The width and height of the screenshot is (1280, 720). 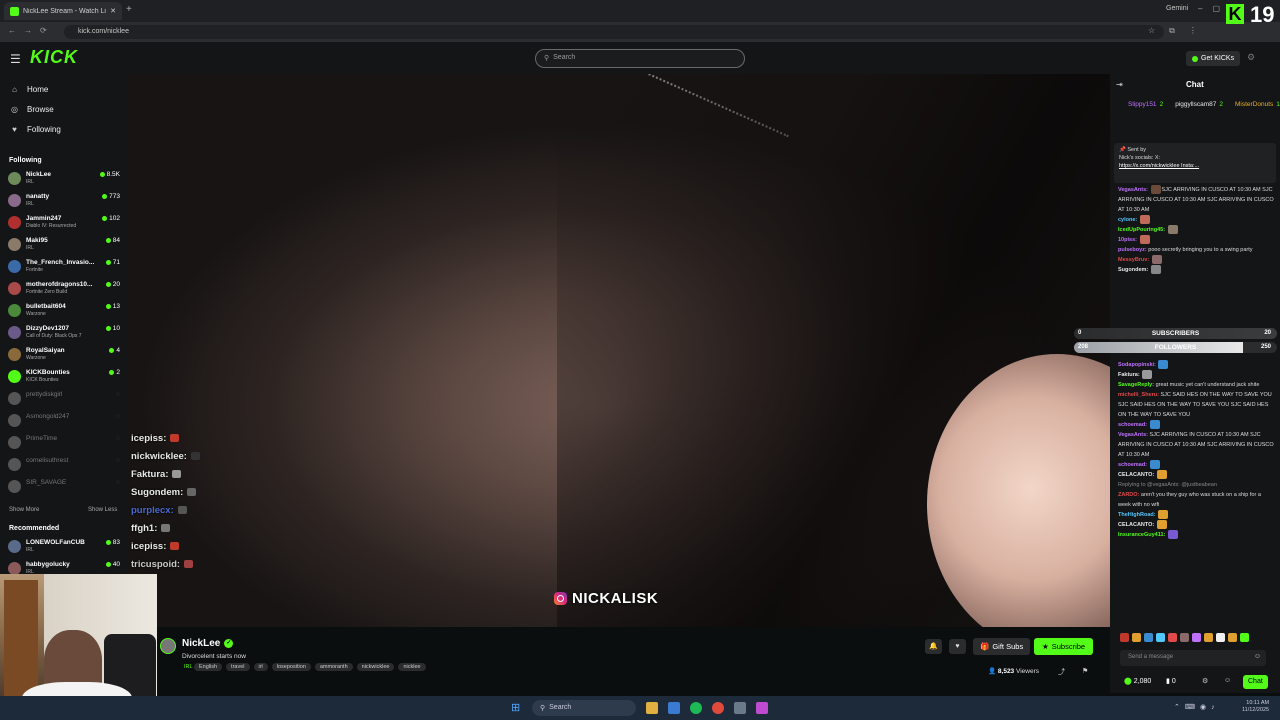 I want to click on report-flag-icon: ⚑, so click(x=1085, y=671).